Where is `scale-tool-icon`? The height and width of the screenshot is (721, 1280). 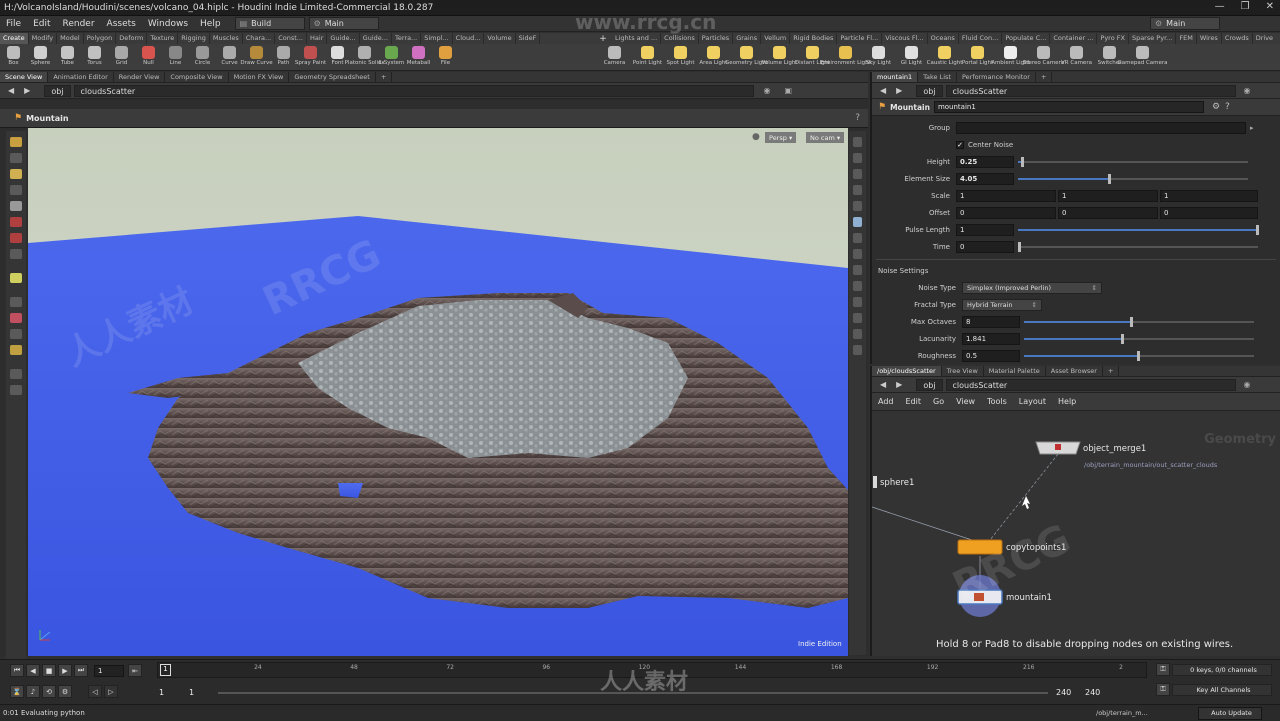 scale-tool-icon is located at coordinates (16, 254).